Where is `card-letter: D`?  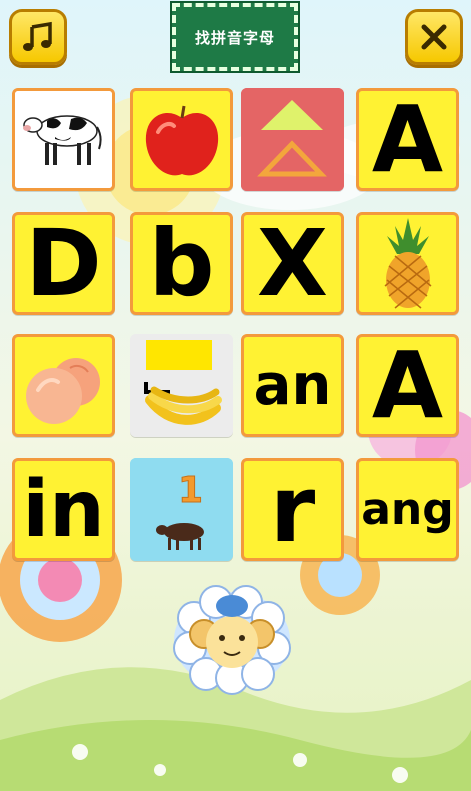
card-letter: D is located at coordinates (63, 263).